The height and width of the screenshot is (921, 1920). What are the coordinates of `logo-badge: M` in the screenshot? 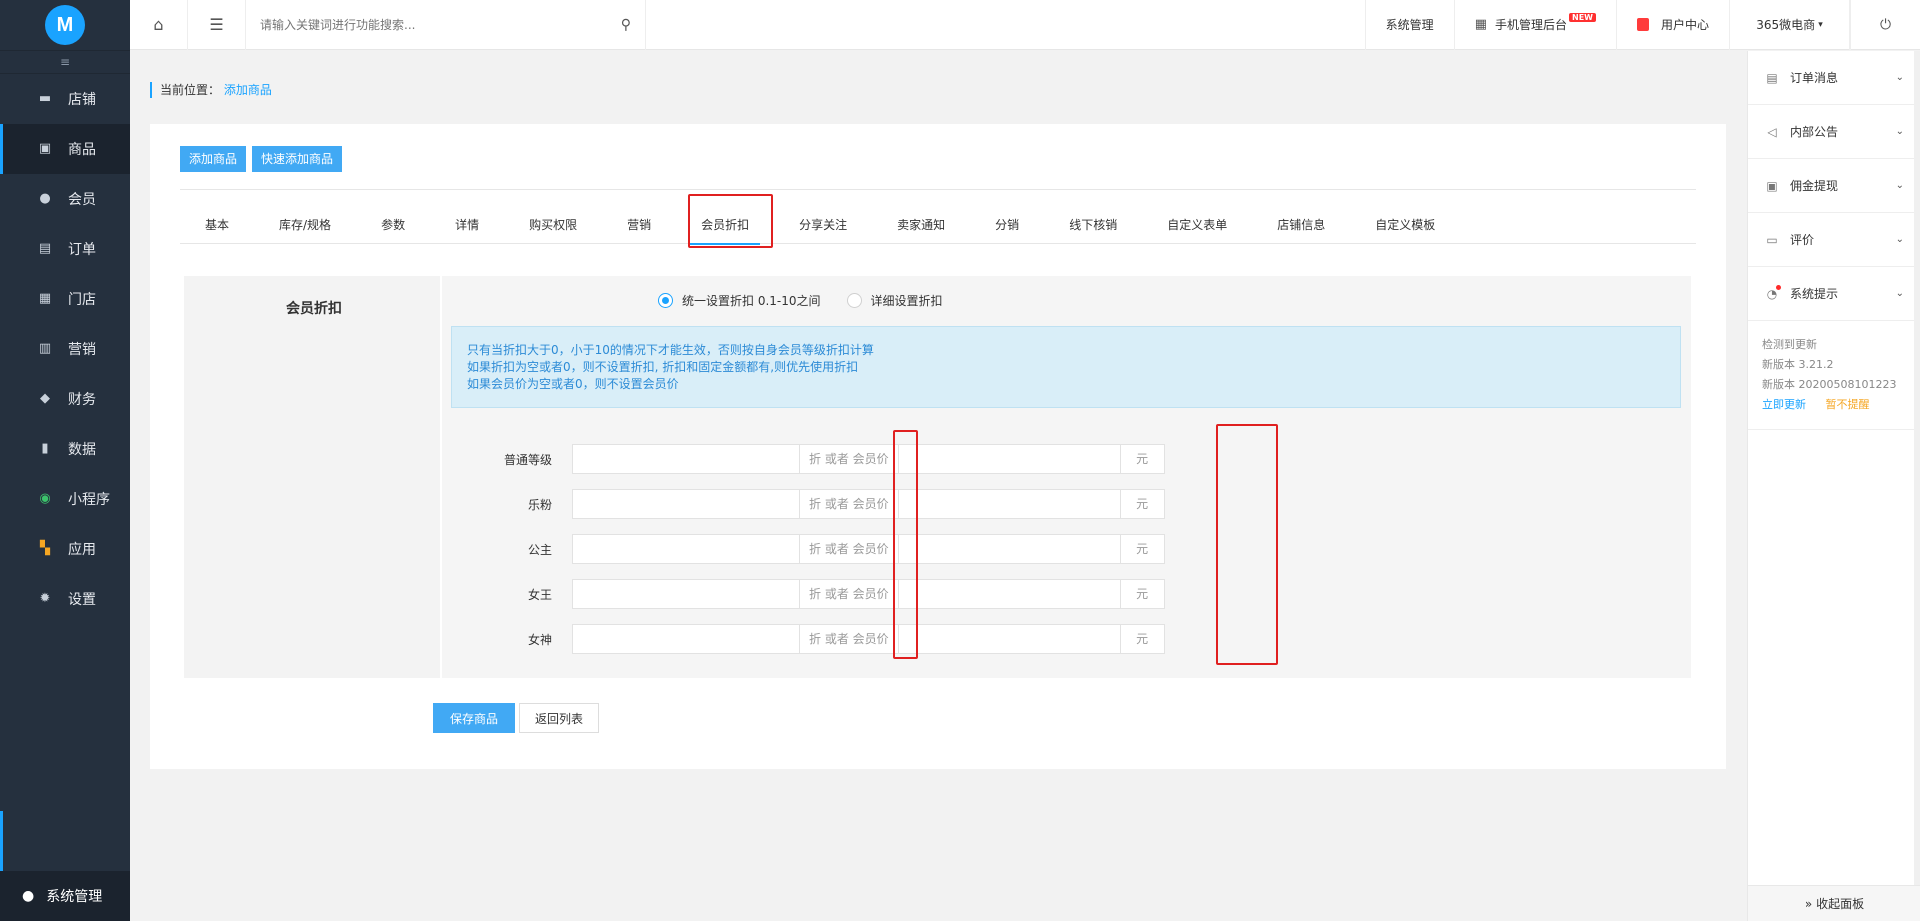 It's located at (65, 25).